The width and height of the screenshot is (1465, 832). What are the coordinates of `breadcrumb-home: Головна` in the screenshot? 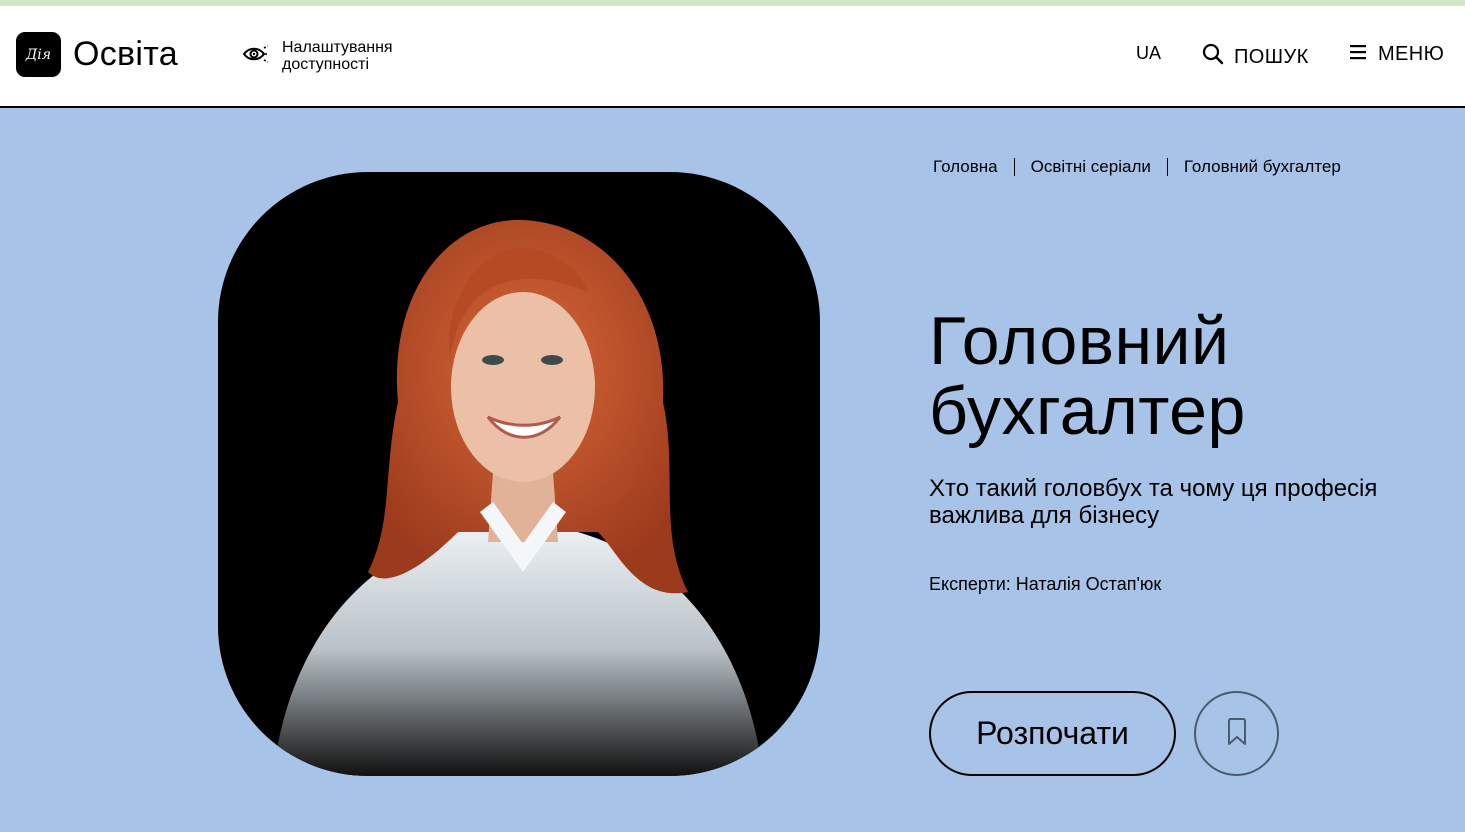 It's located at (965, 167).